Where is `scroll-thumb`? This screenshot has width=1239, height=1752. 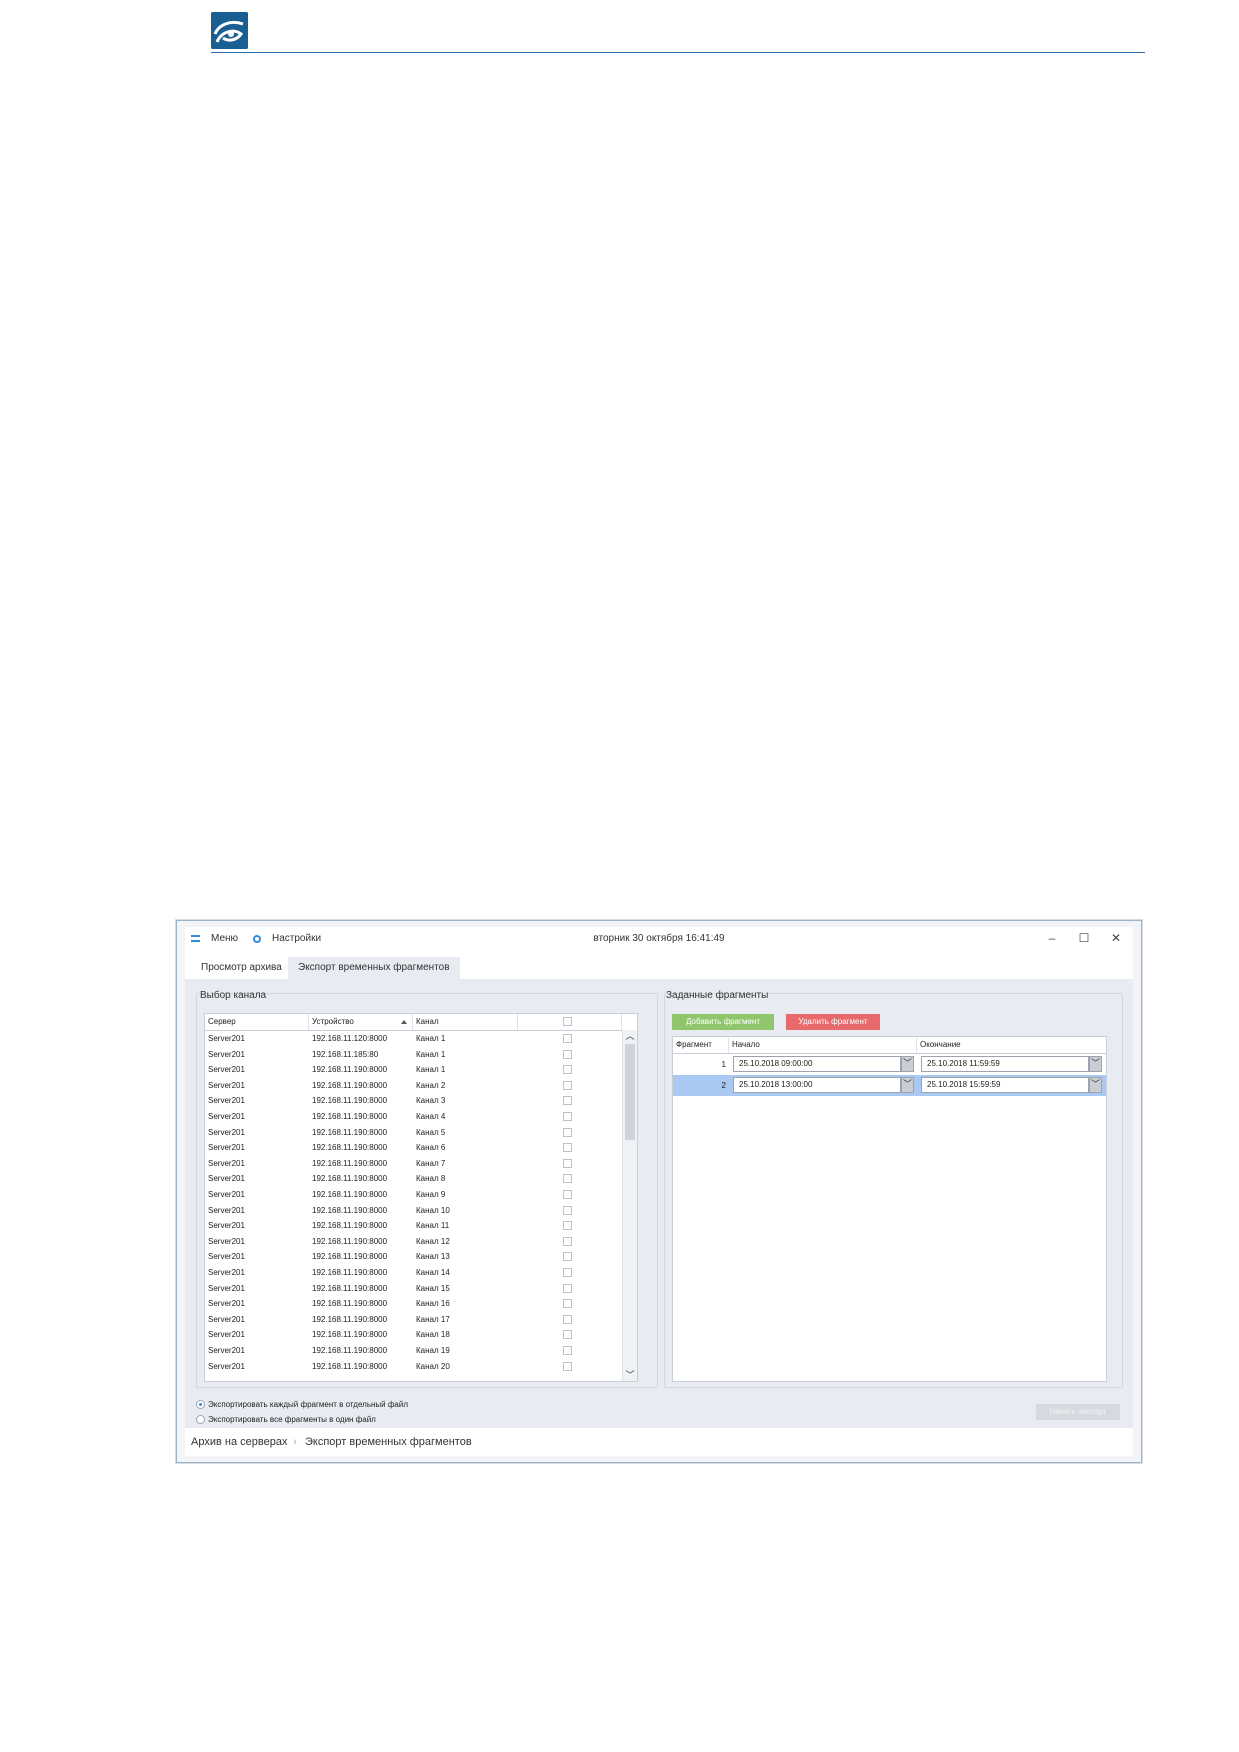 scroll-thumb is located at coordinates (630, 1092).